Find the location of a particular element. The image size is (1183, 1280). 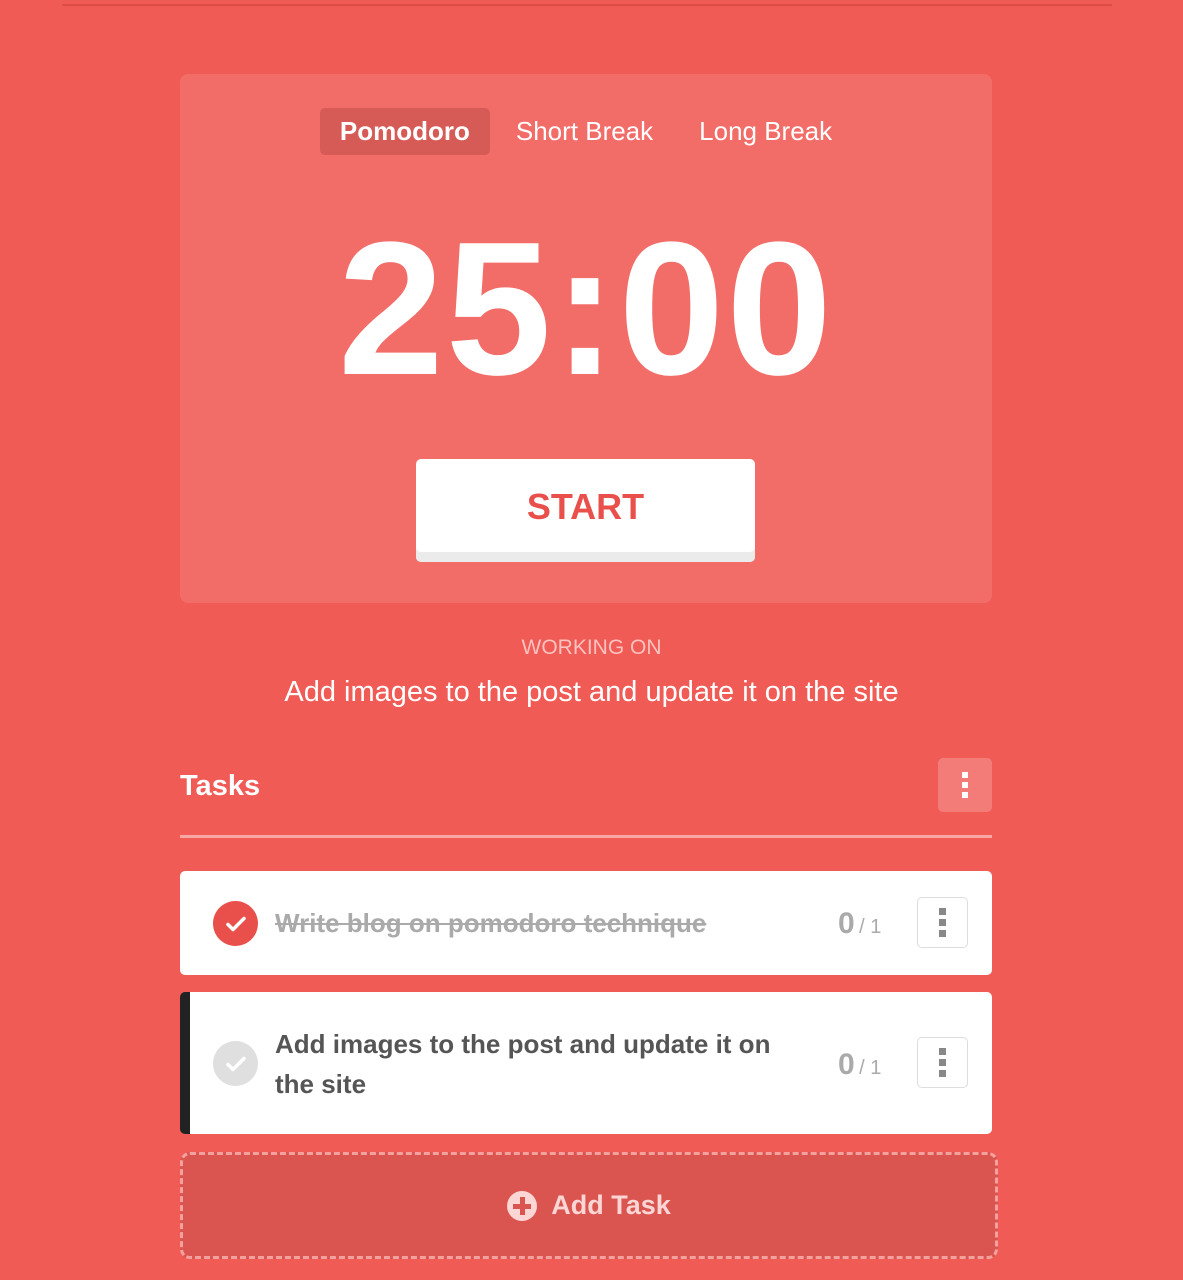

start-button: START is located at coordinates (585, 510).